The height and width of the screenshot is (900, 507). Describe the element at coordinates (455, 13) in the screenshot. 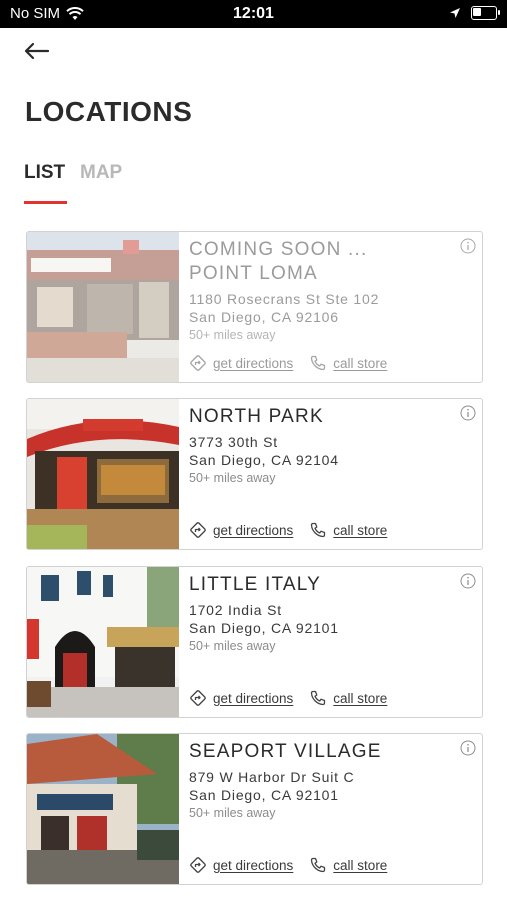

I see `location-arrow-icon` at that location.